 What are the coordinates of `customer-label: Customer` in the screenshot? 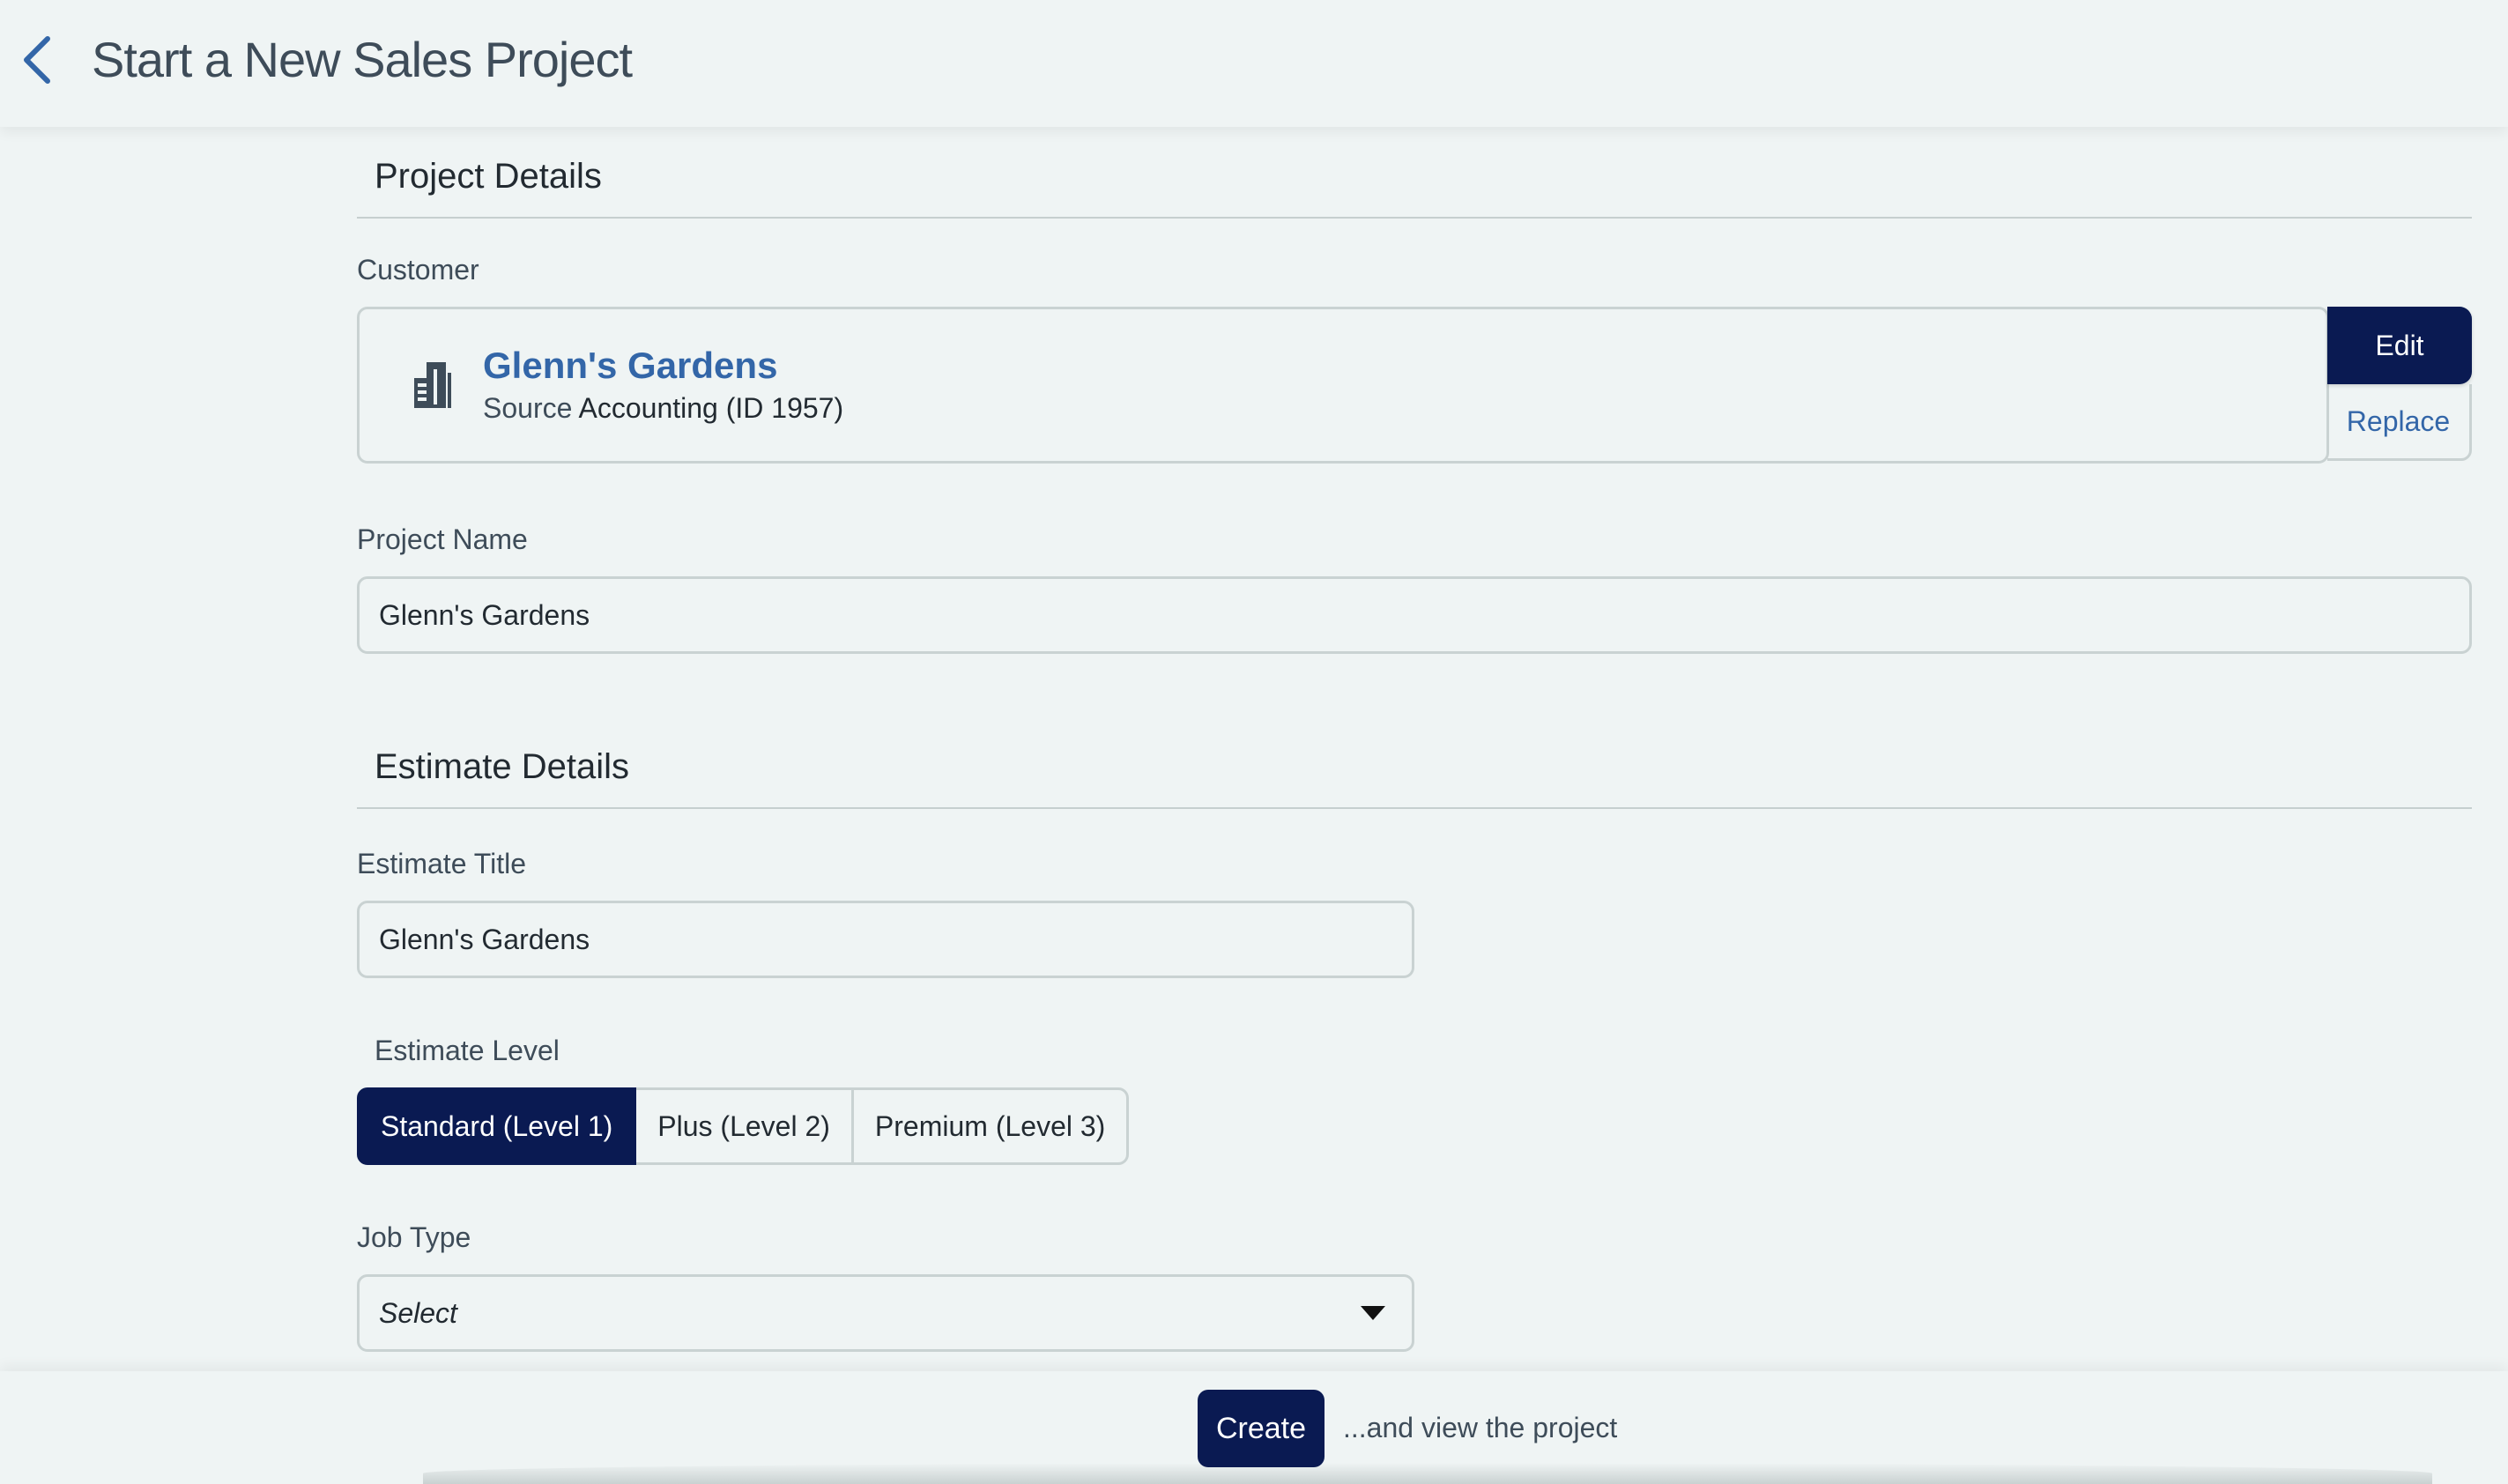 It's located at (418, 270).